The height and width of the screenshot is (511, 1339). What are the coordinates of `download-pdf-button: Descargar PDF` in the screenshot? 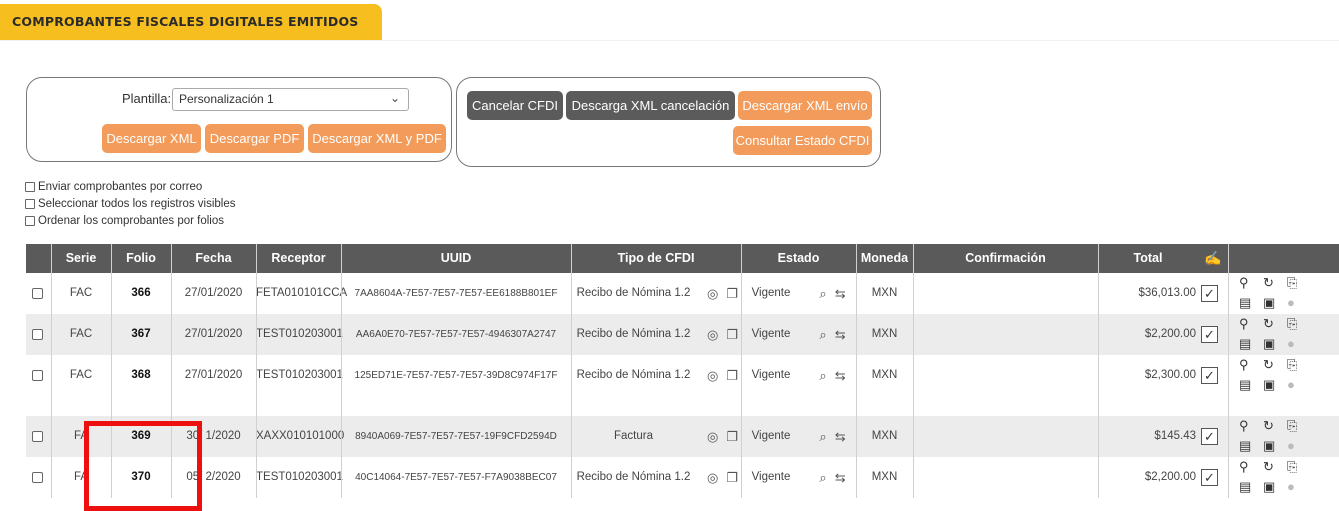 It's located at (254, 138).